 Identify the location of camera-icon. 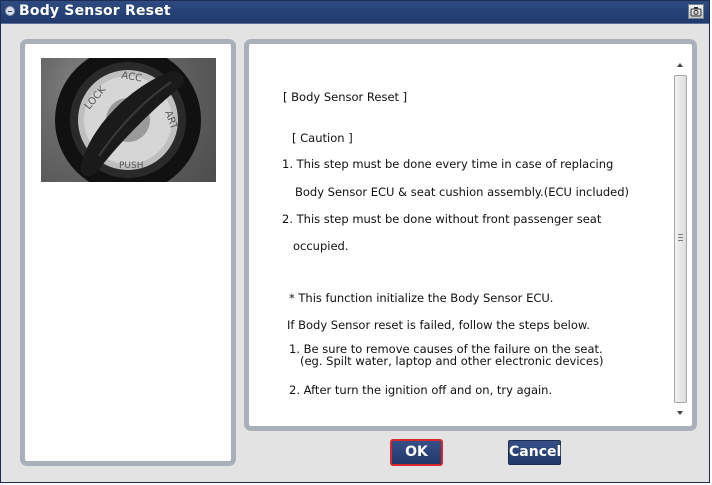
(696, 11).